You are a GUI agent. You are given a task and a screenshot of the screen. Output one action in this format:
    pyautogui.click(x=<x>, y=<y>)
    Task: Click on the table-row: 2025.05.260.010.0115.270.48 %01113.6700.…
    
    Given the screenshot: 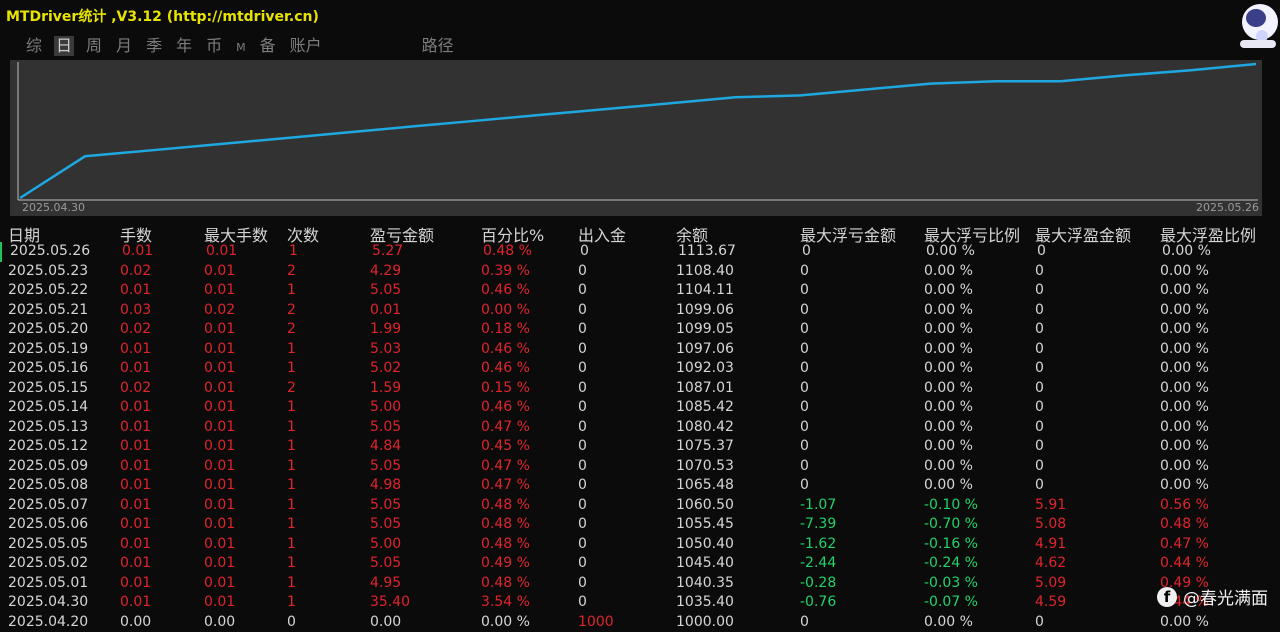 What is the action you would take?
    pyautogui.click(x=640, y=252)
    